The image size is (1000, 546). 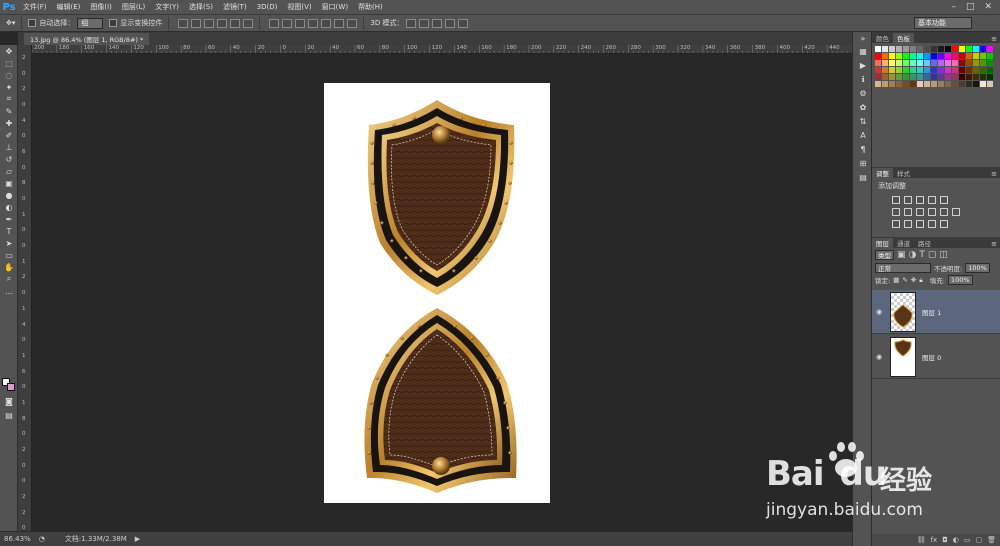 I want to click on filter-type-icon: T, so click(x=922, y=255).